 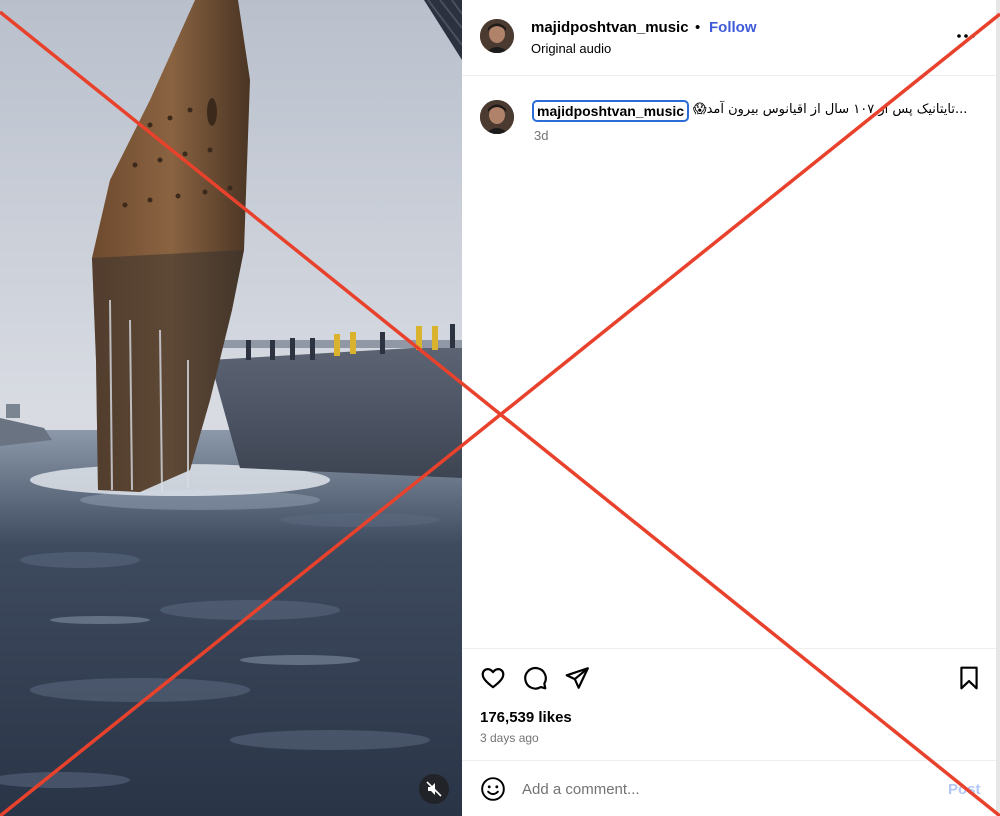 What do you see at coordinates (493, 678) in the screenshot?
I see `heart-icon` at bounding box center [493, 678].